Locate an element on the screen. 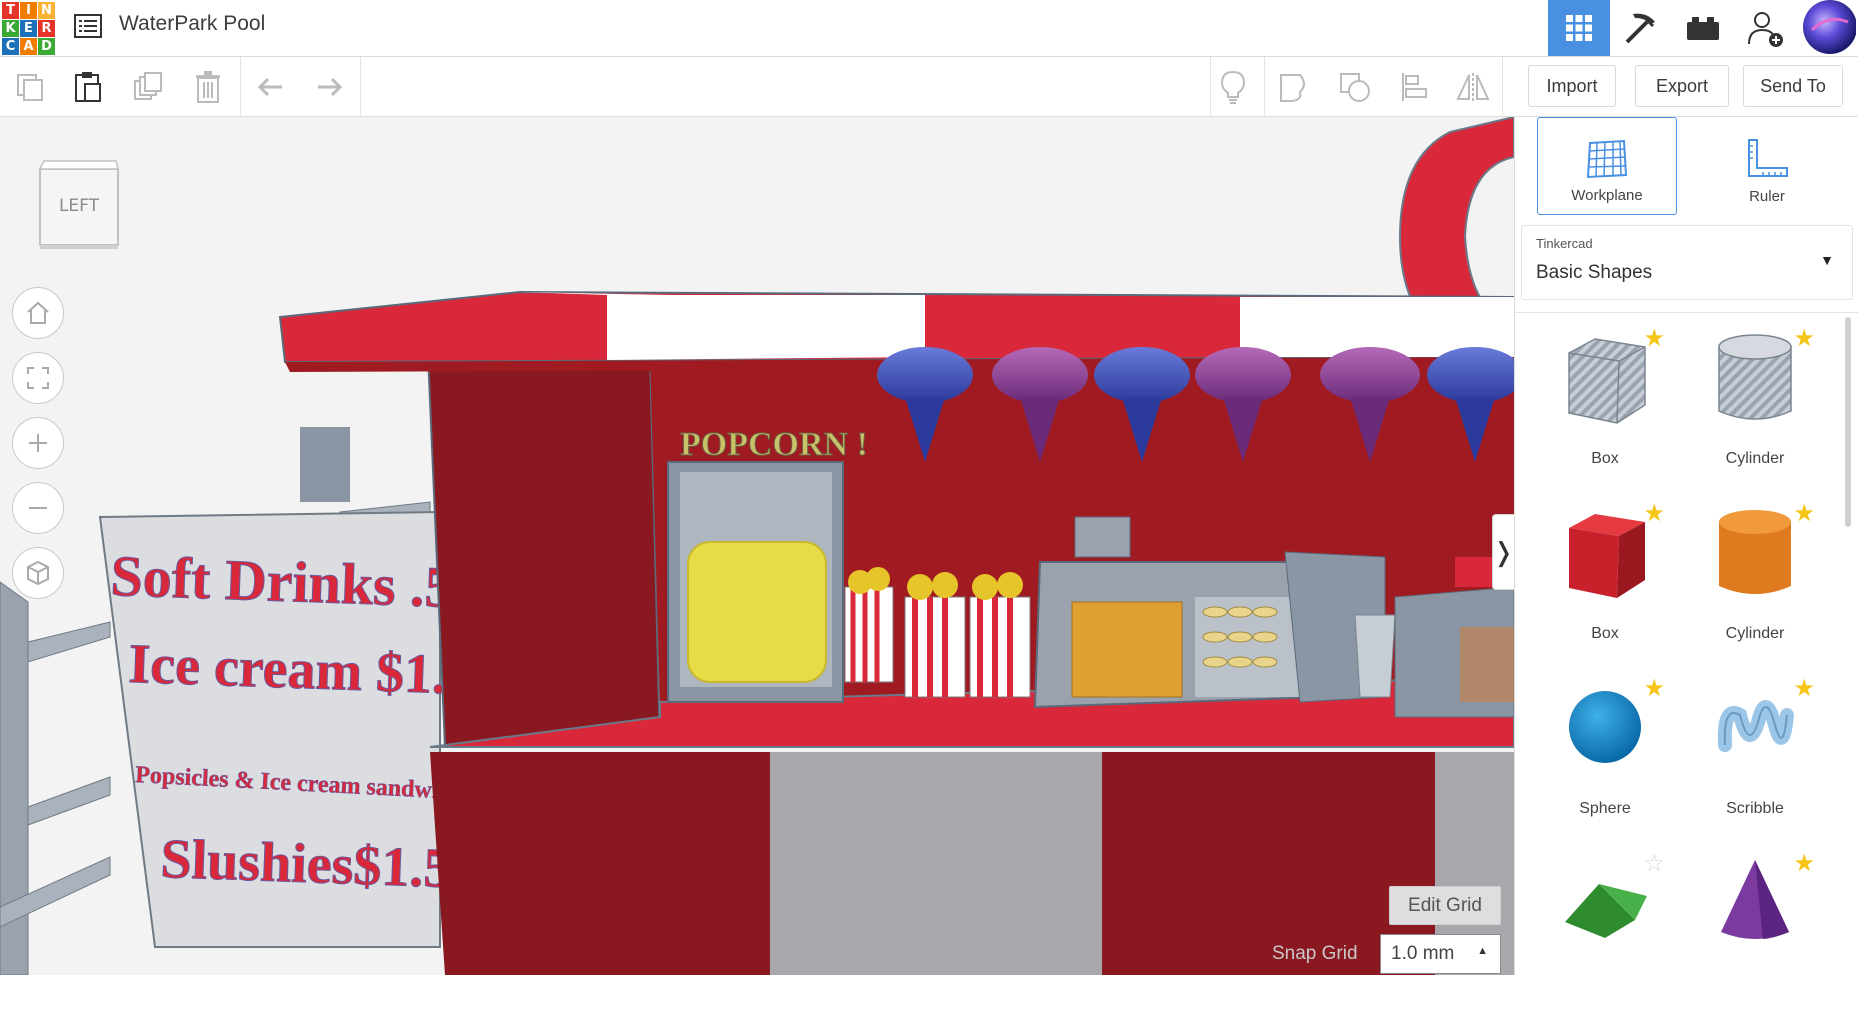 The image size is (1858, 1010). paste-button is located at coordinates (88, 87).